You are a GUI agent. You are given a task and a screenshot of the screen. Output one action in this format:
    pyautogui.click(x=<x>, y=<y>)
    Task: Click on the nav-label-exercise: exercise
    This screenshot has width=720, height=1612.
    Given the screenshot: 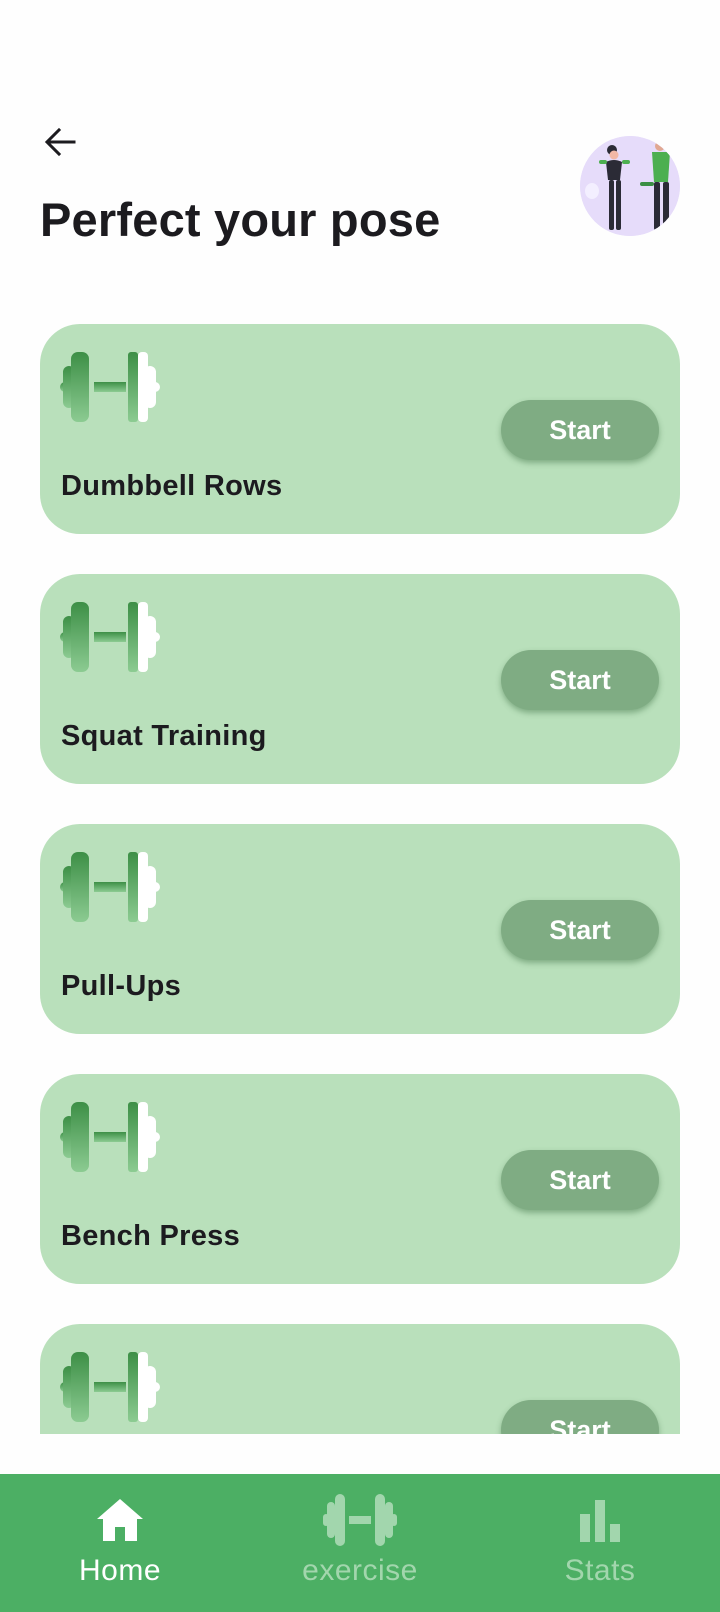 What is the action you would take?
    pyautogui.click(x=360, y=1570)
    